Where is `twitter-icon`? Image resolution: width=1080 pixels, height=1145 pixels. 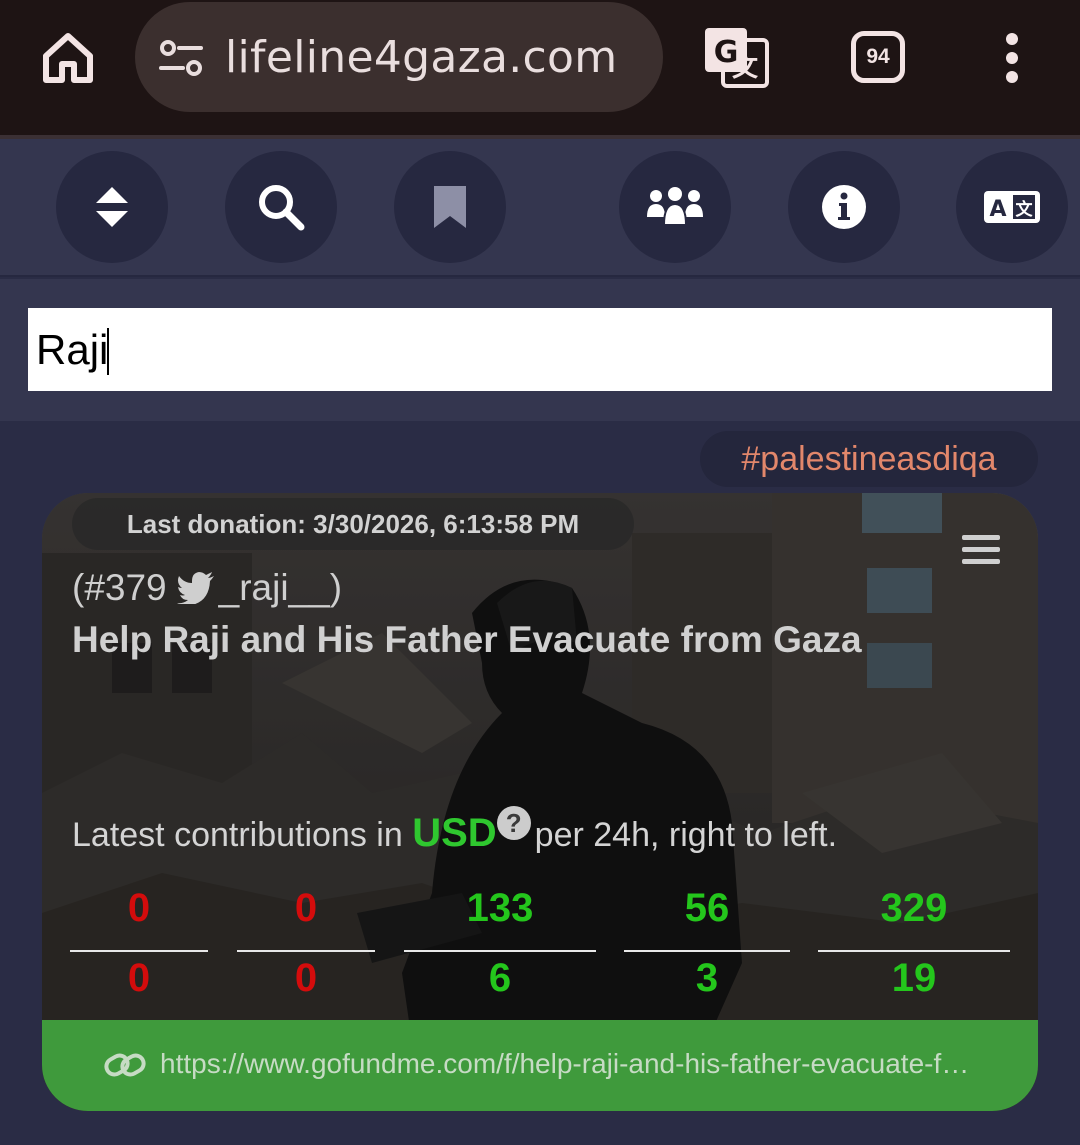 twitter-icon is located at coordinates (195, 588).